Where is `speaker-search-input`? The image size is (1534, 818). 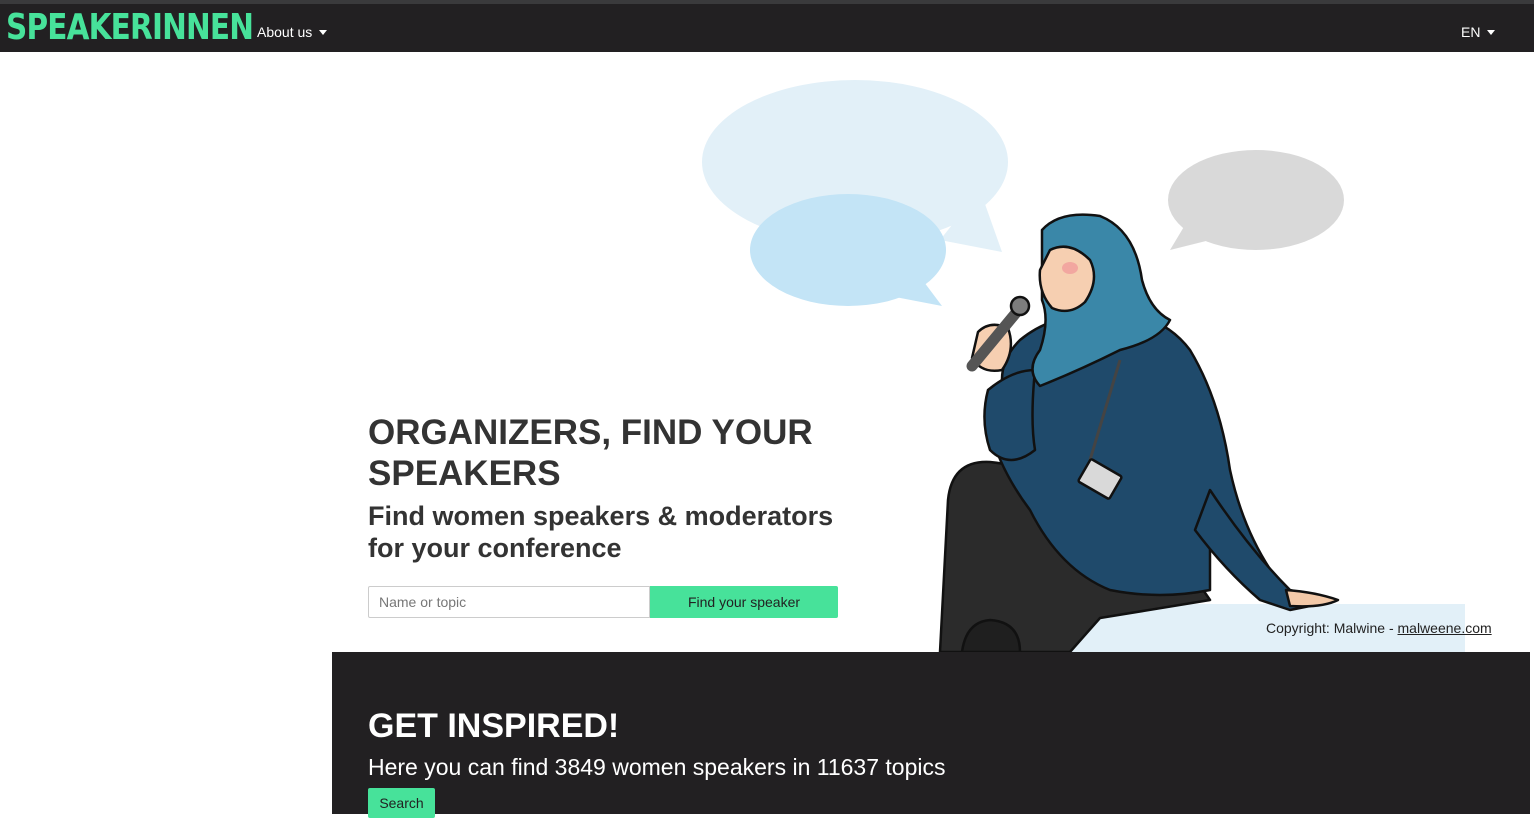 speaker-search-input is located at coordinates (509, 602).